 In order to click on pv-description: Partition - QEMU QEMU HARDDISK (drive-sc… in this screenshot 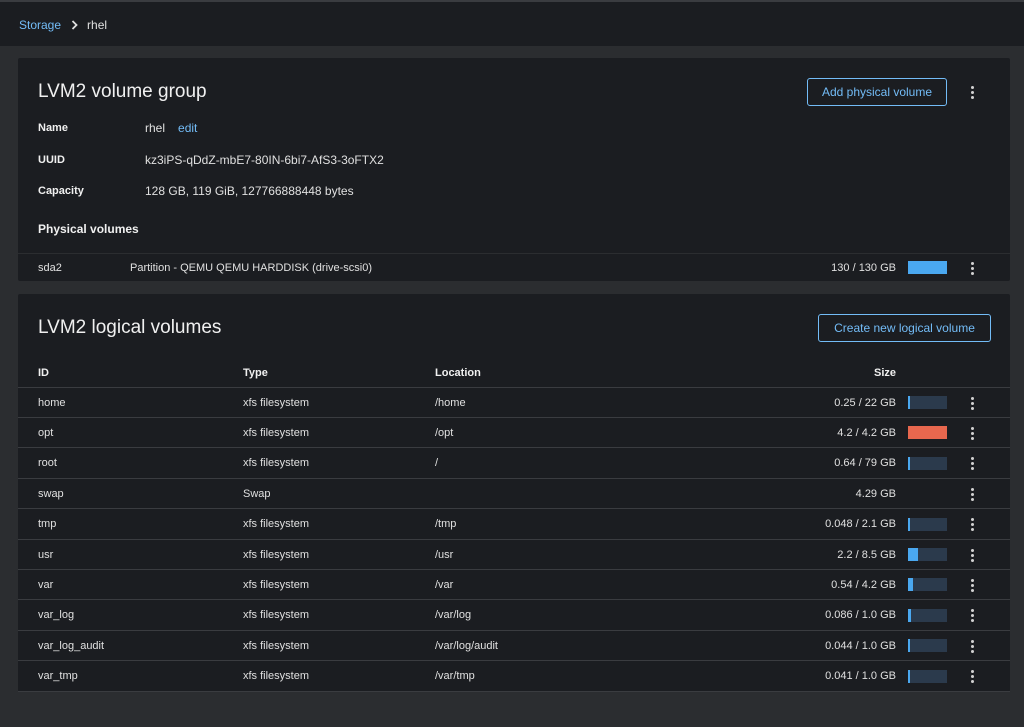, I will do `click(251, 267)`.